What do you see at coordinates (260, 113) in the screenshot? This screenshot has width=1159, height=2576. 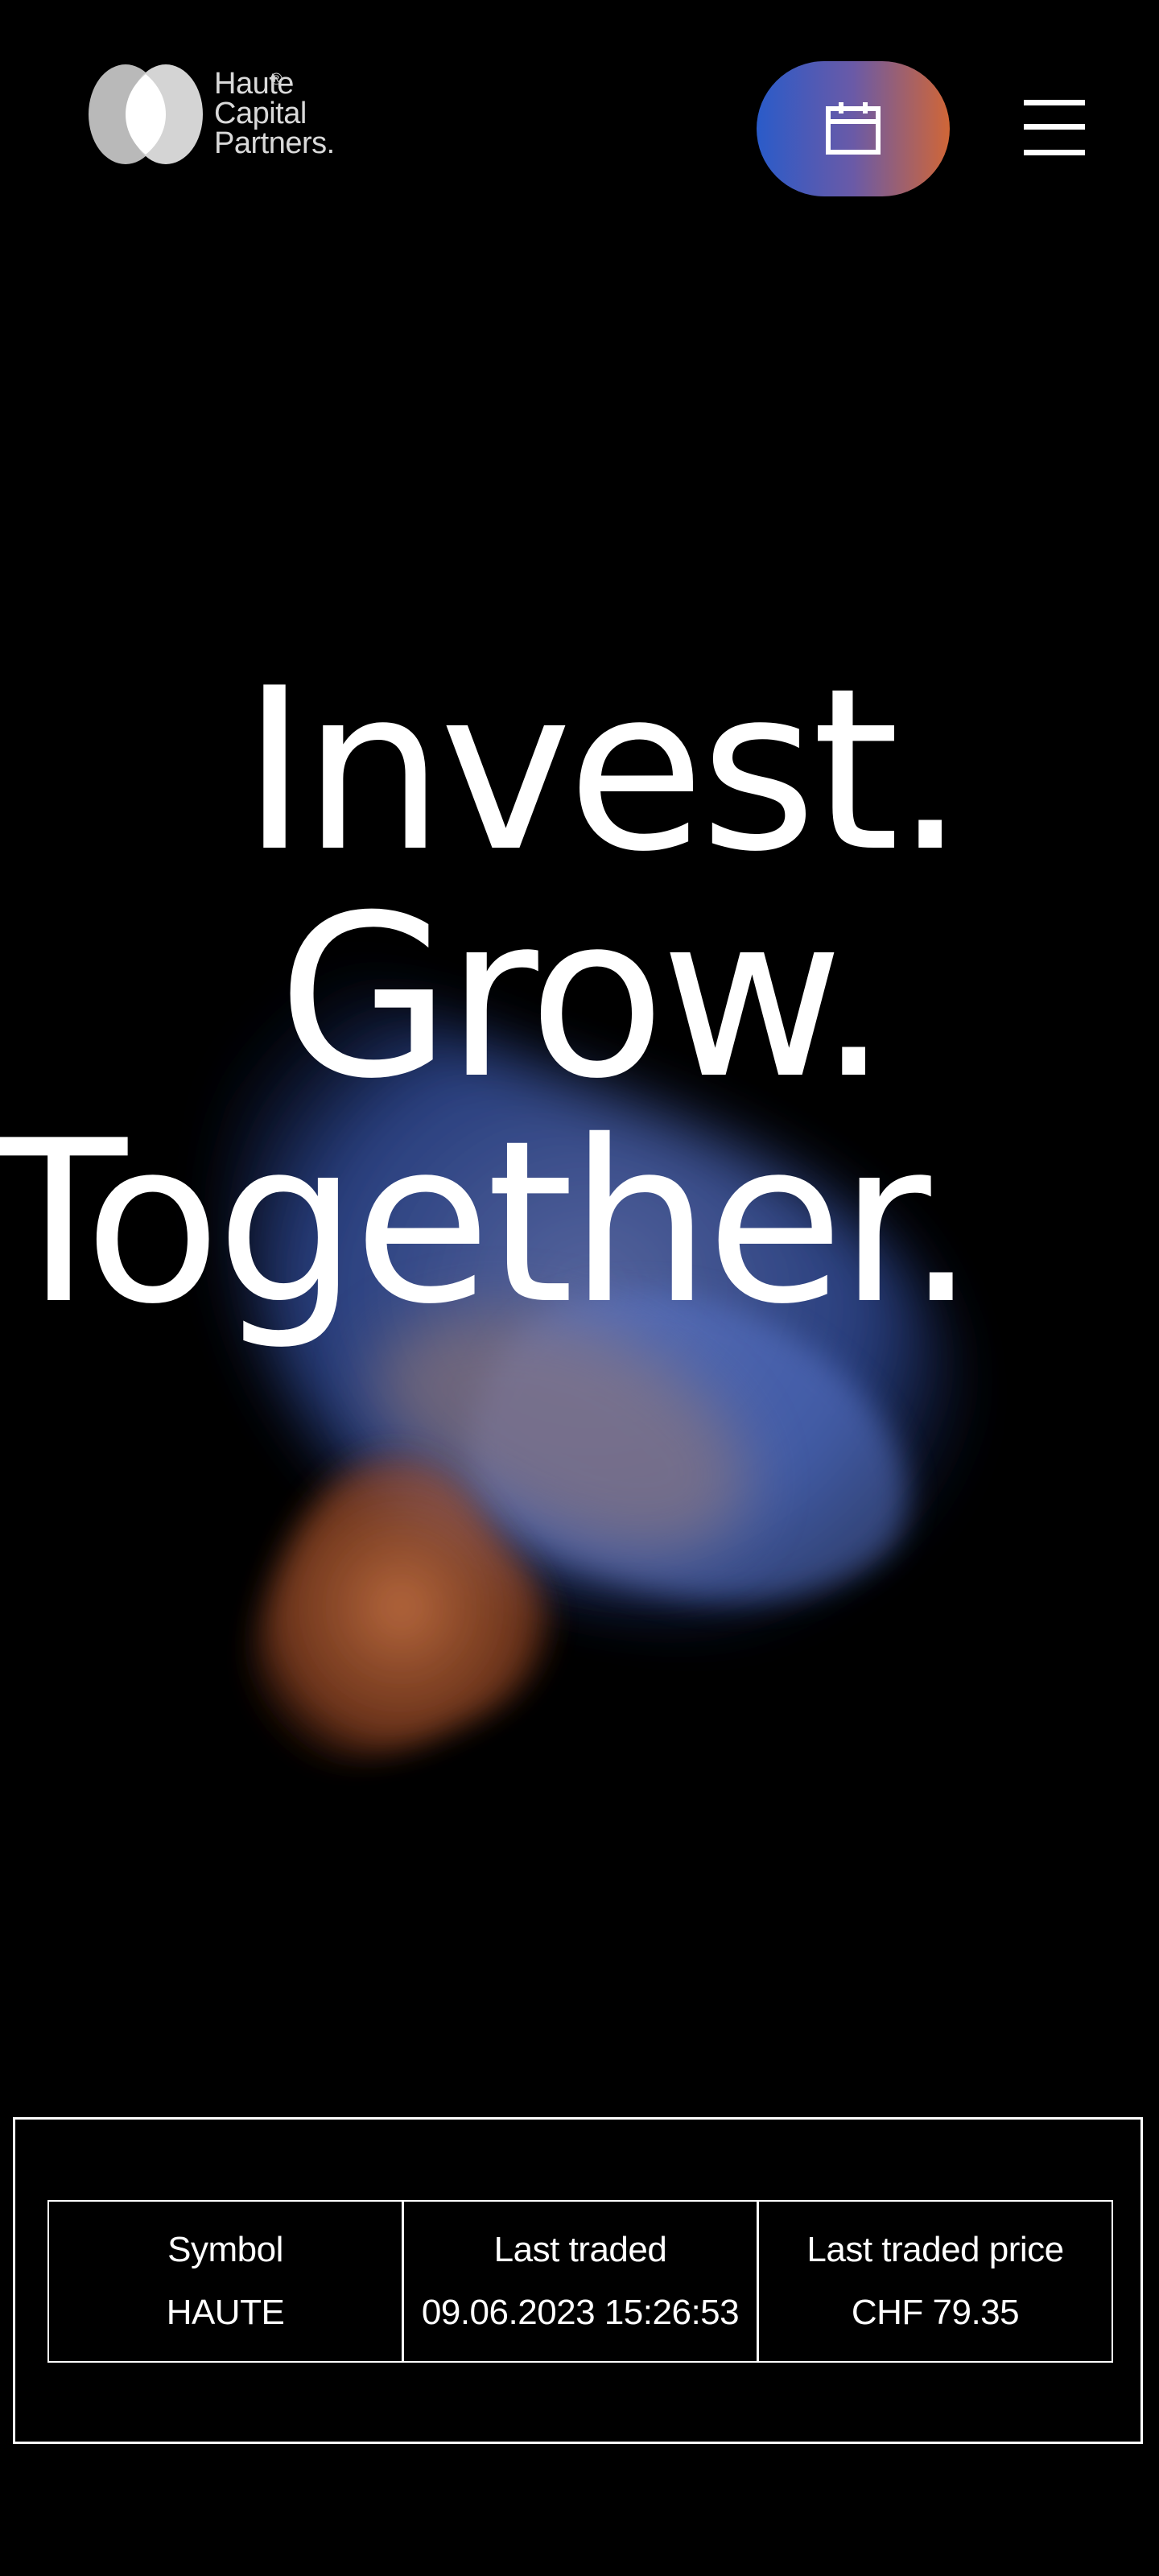 I see `brand-name-line-2: Capital` at bounding box center [260, 113].